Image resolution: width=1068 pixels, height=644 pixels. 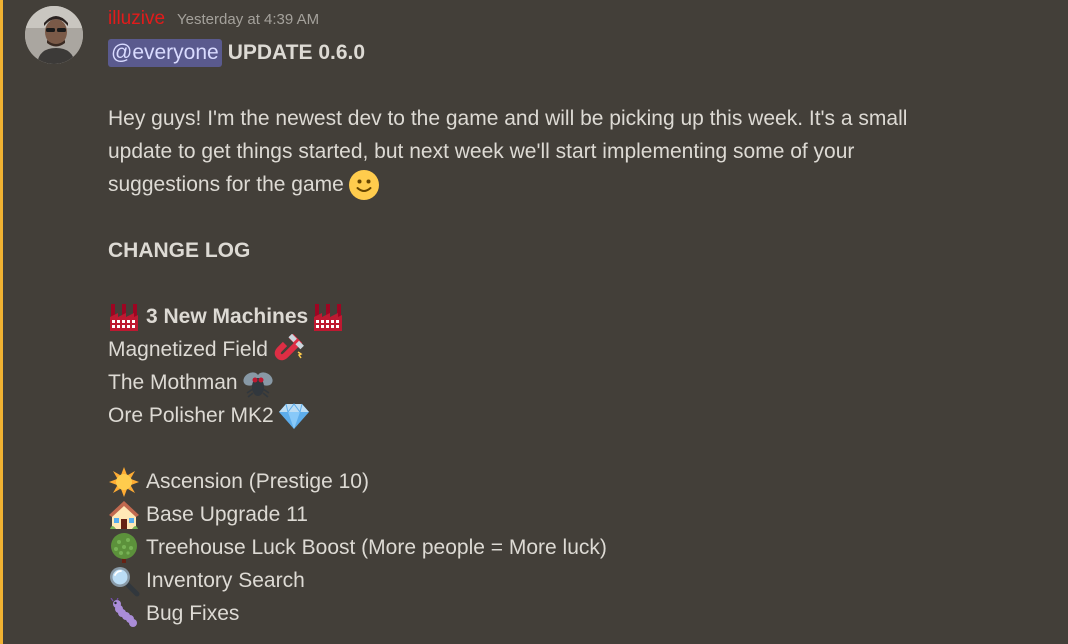 What do you see at coordinates (573, 250) in the screenshot?
I see `changelog-heading-line: CHANGE LOG` at bounding box center [573, 250].